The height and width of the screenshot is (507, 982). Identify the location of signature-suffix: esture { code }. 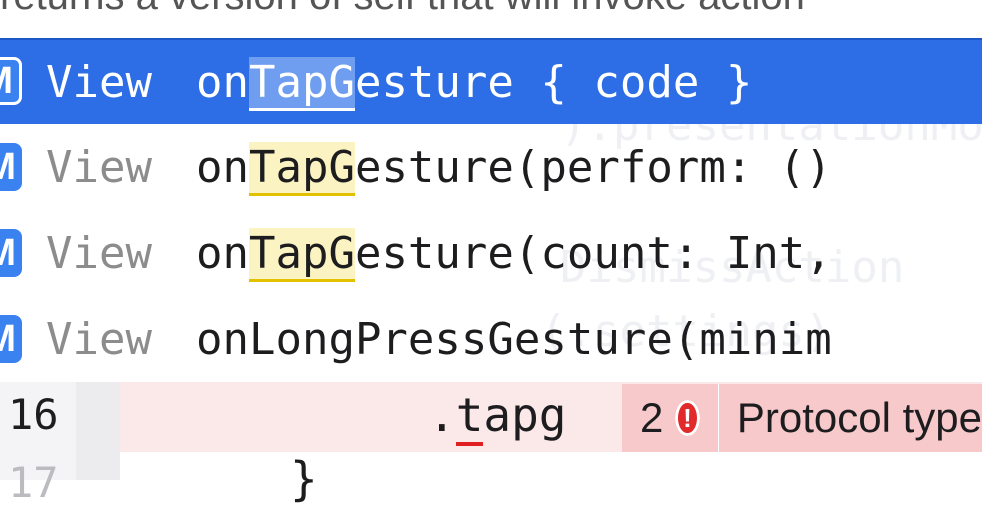
(553, 82).